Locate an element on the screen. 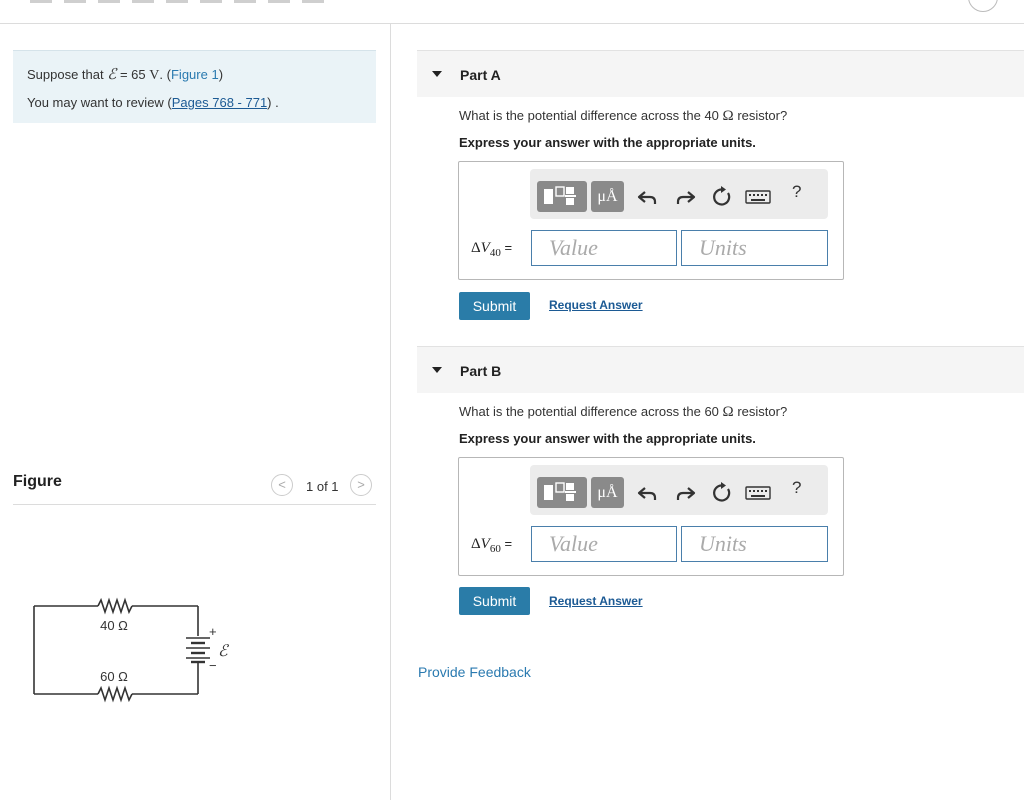 This screenshot has height=800, width=1024. part-a-header: Part A is located at coordinates (720, 73).